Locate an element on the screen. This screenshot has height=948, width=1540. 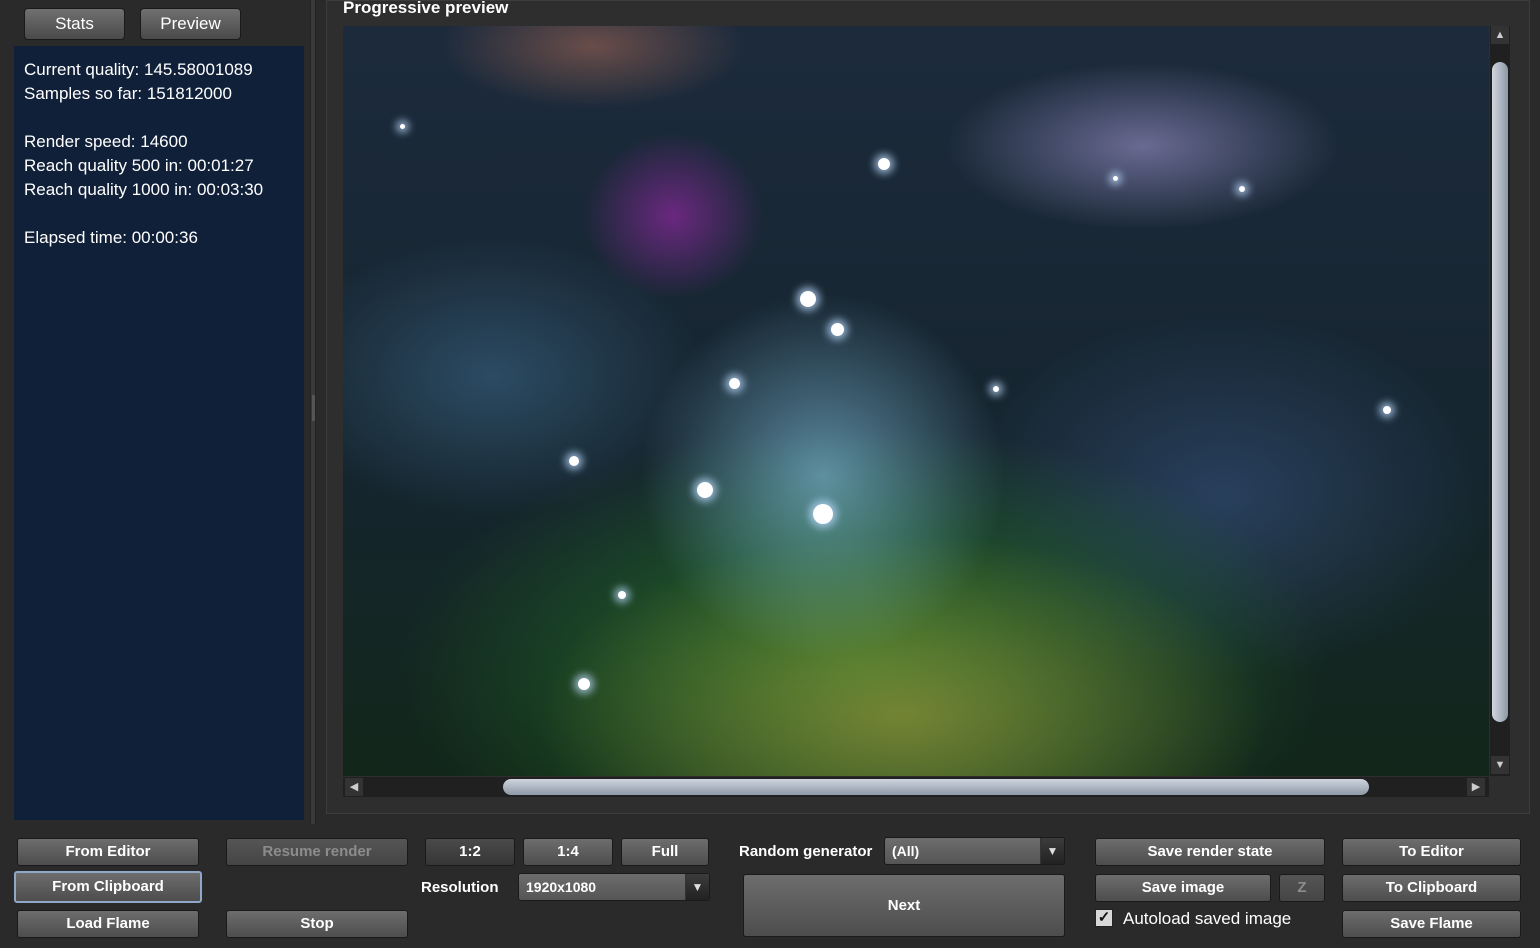
save-flame-button: Save Flame is located at coordinates (1431, 924).